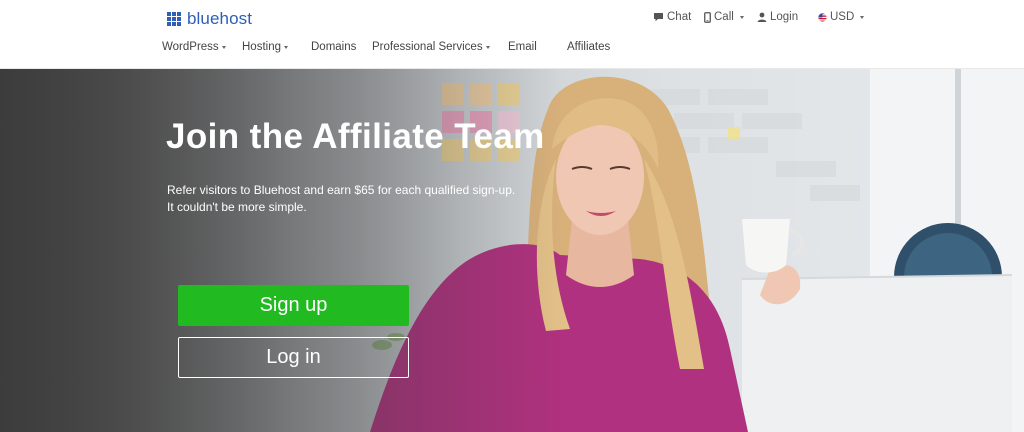 Image resolution: width=1024 pixels, height=432 pixels. What do you see at coordinates (355, 136) in the screenshot?
I see `hero-title: Join the Affiliate Team` at bounding box center [355, 136].